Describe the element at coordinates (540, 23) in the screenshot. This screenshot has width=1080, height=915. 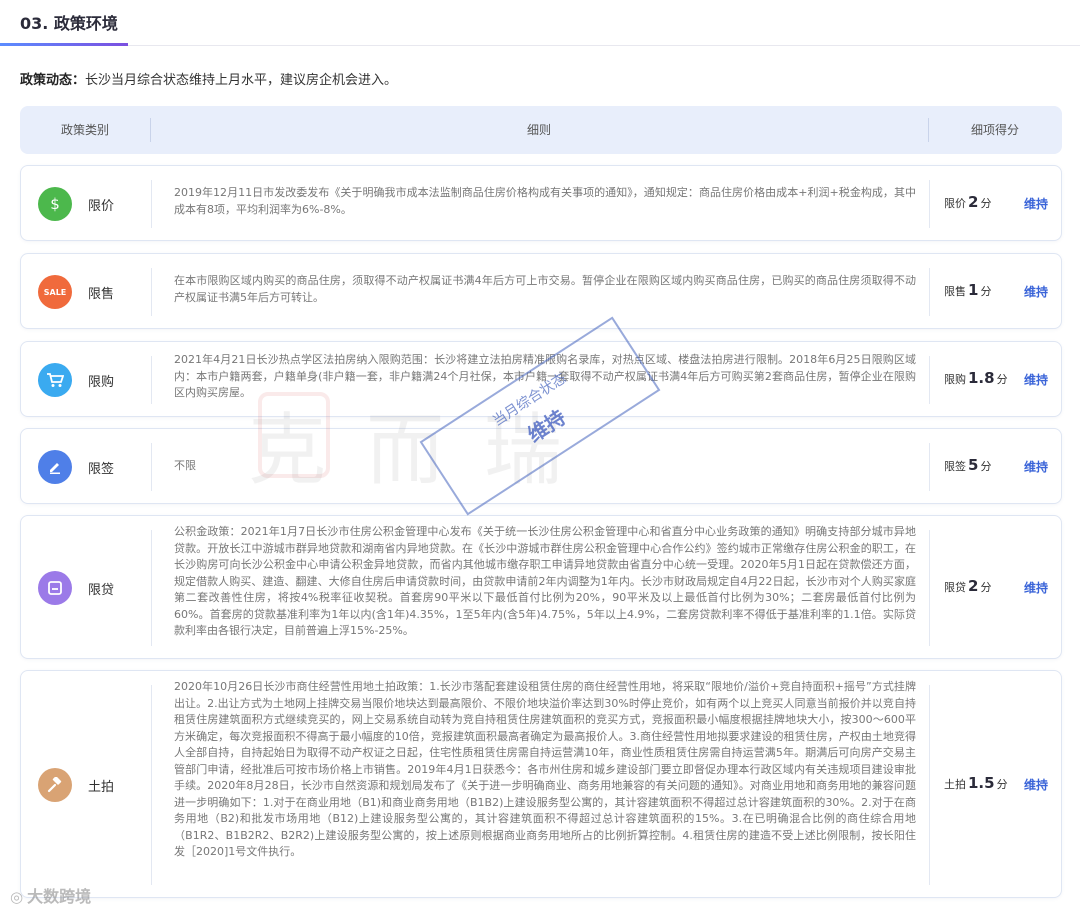
I see `section-header: 03. 政策环境` at that location.